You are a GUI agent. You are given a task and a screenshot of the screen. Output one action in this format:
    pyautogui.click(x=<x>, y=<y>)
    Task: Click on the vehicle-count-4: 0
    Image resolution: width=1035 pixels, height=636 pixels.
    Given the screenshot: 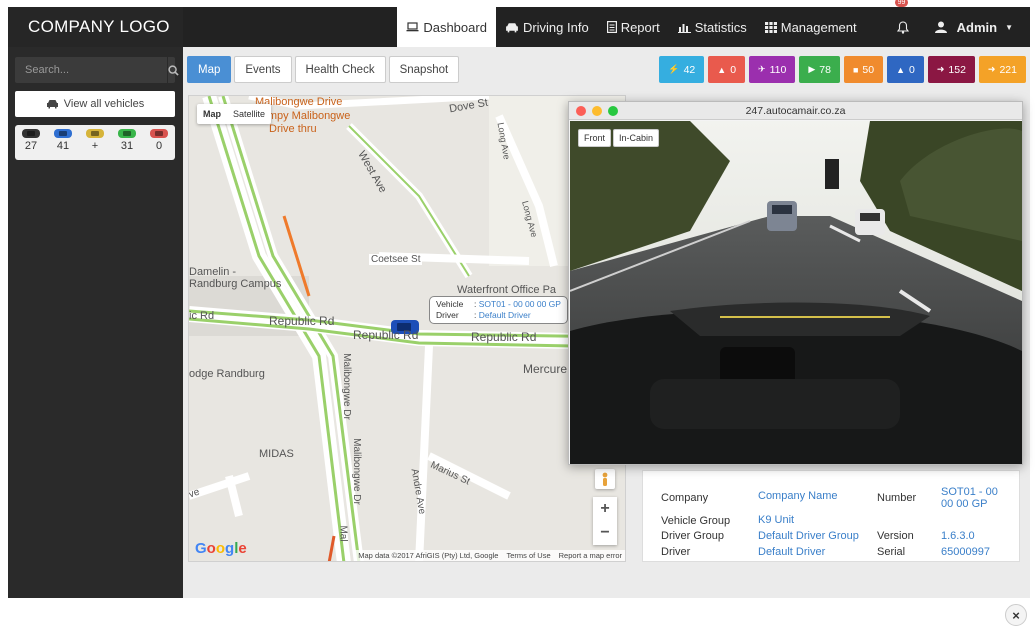 What is the action you would take?
    pyautogui.click(x=159, y=144)
    